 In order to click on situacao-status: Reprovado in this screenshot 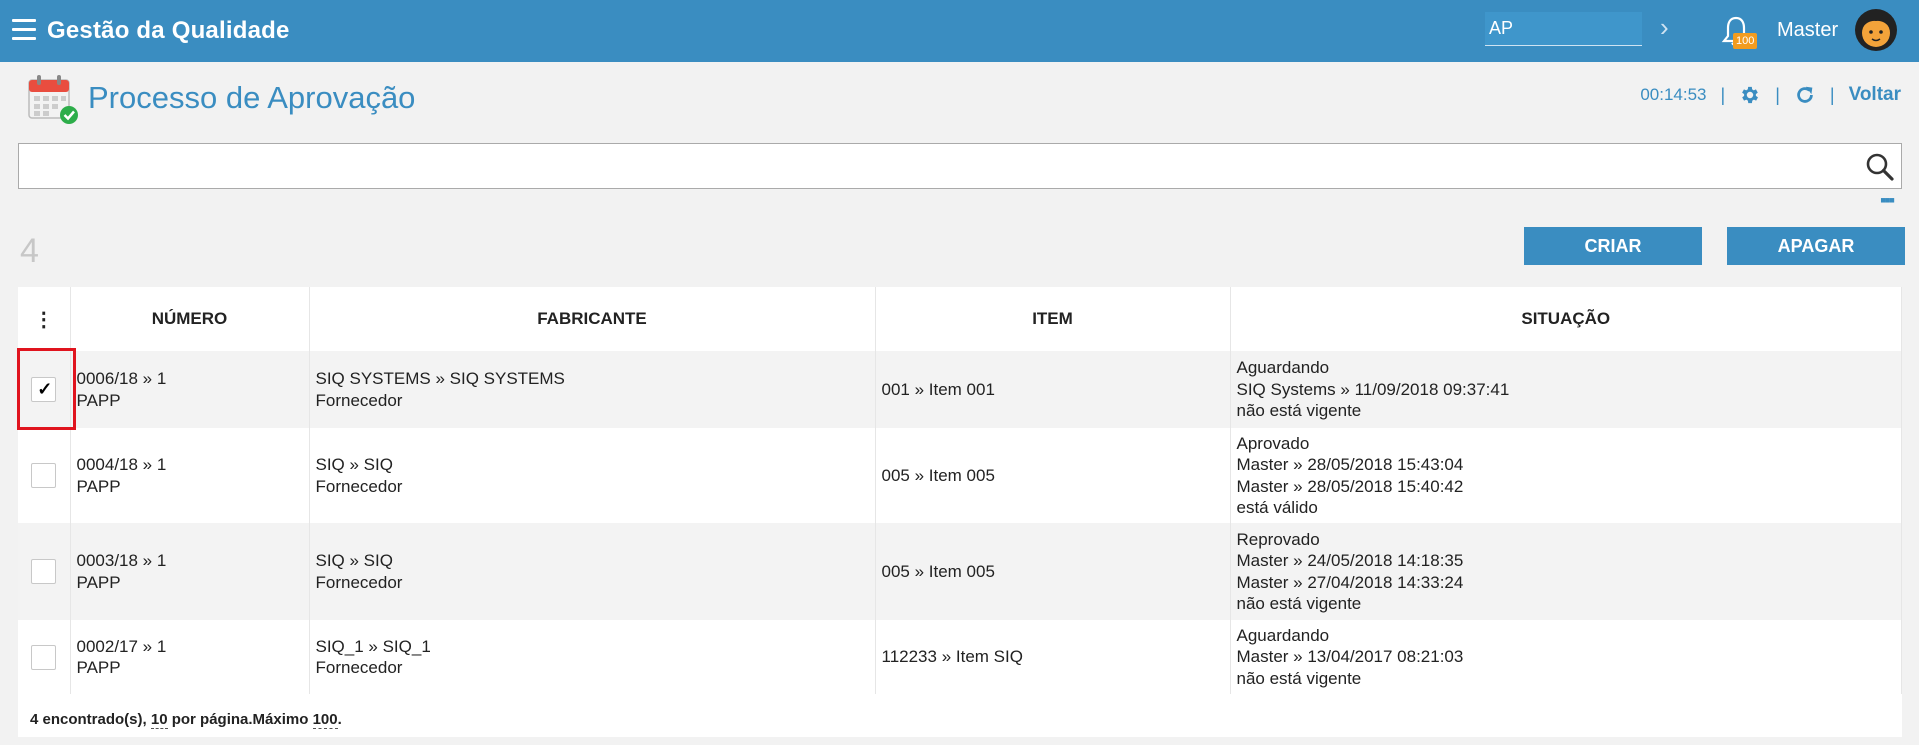, I will do `click(1278, 539)`.